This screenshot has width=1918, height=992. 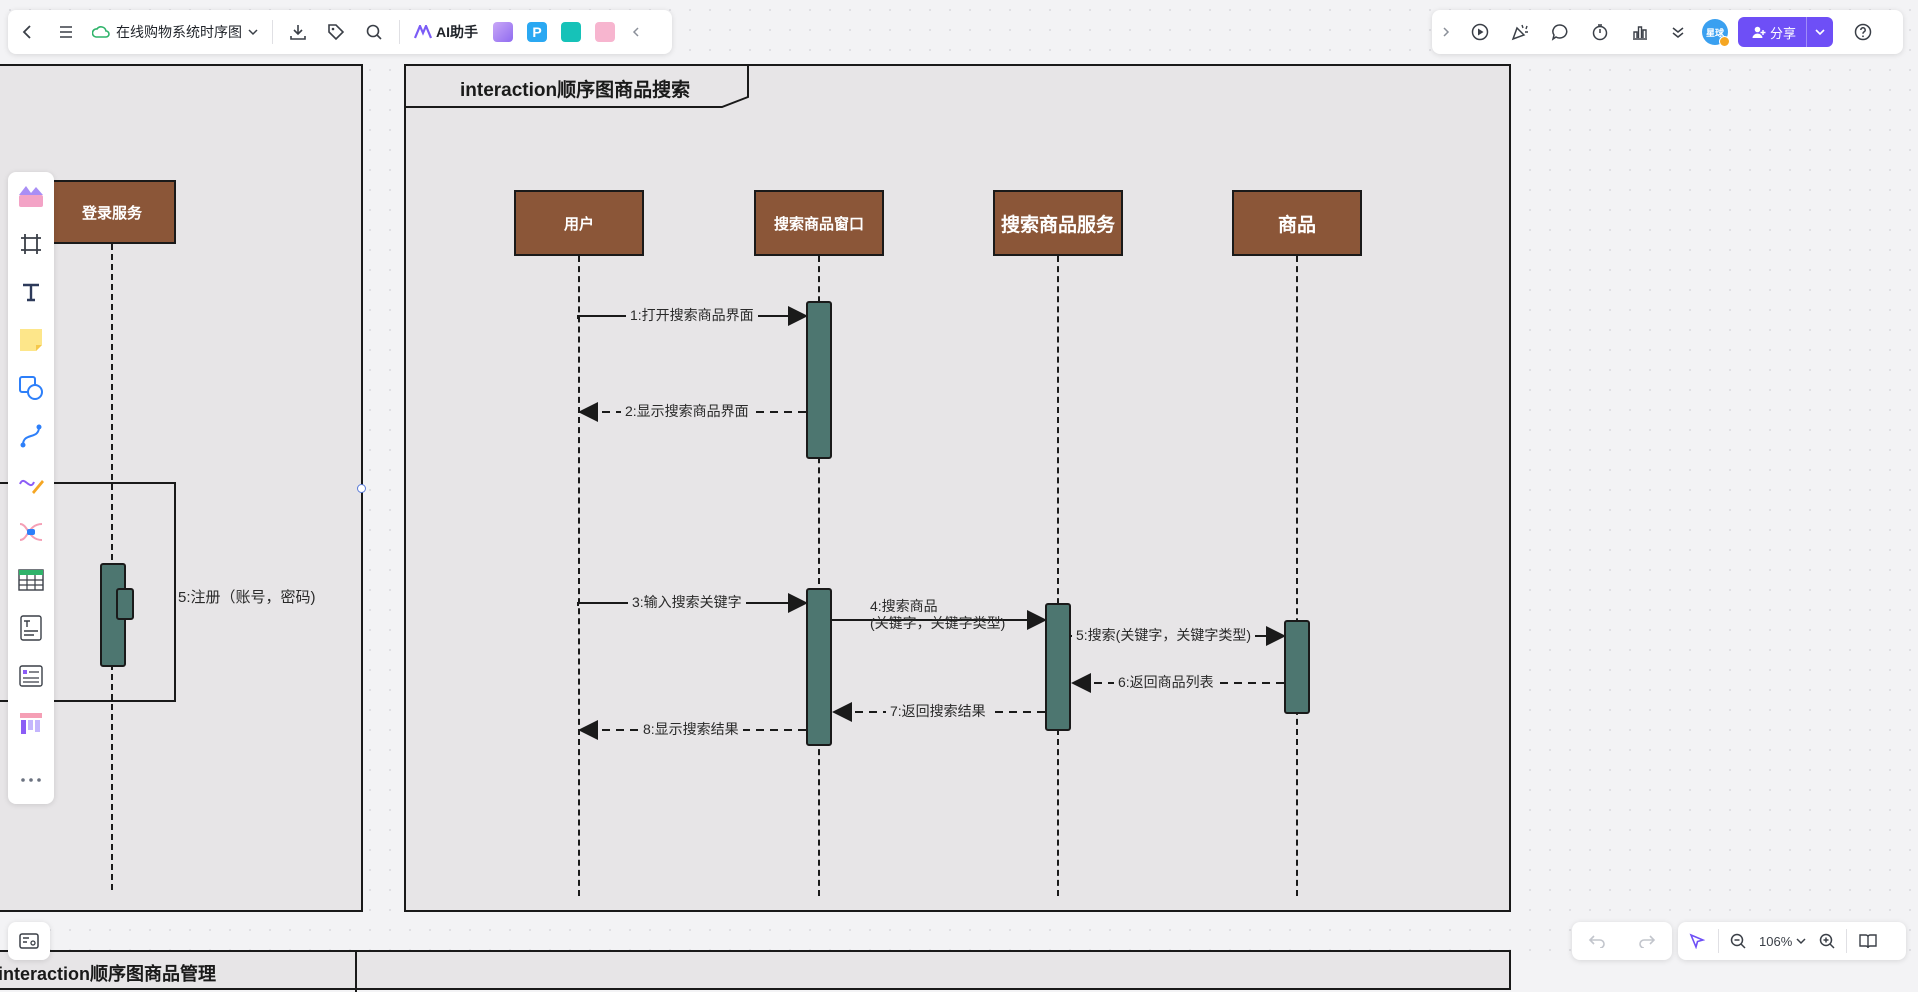 I want to click on flow-plugin-button, so click(x=605, y=32).